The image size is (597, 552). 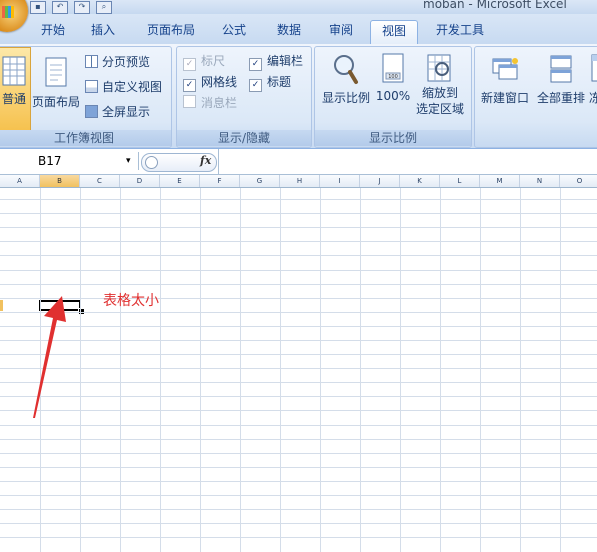 I want to click on annotation-text: 表格太小, so click(x=131, y=301).